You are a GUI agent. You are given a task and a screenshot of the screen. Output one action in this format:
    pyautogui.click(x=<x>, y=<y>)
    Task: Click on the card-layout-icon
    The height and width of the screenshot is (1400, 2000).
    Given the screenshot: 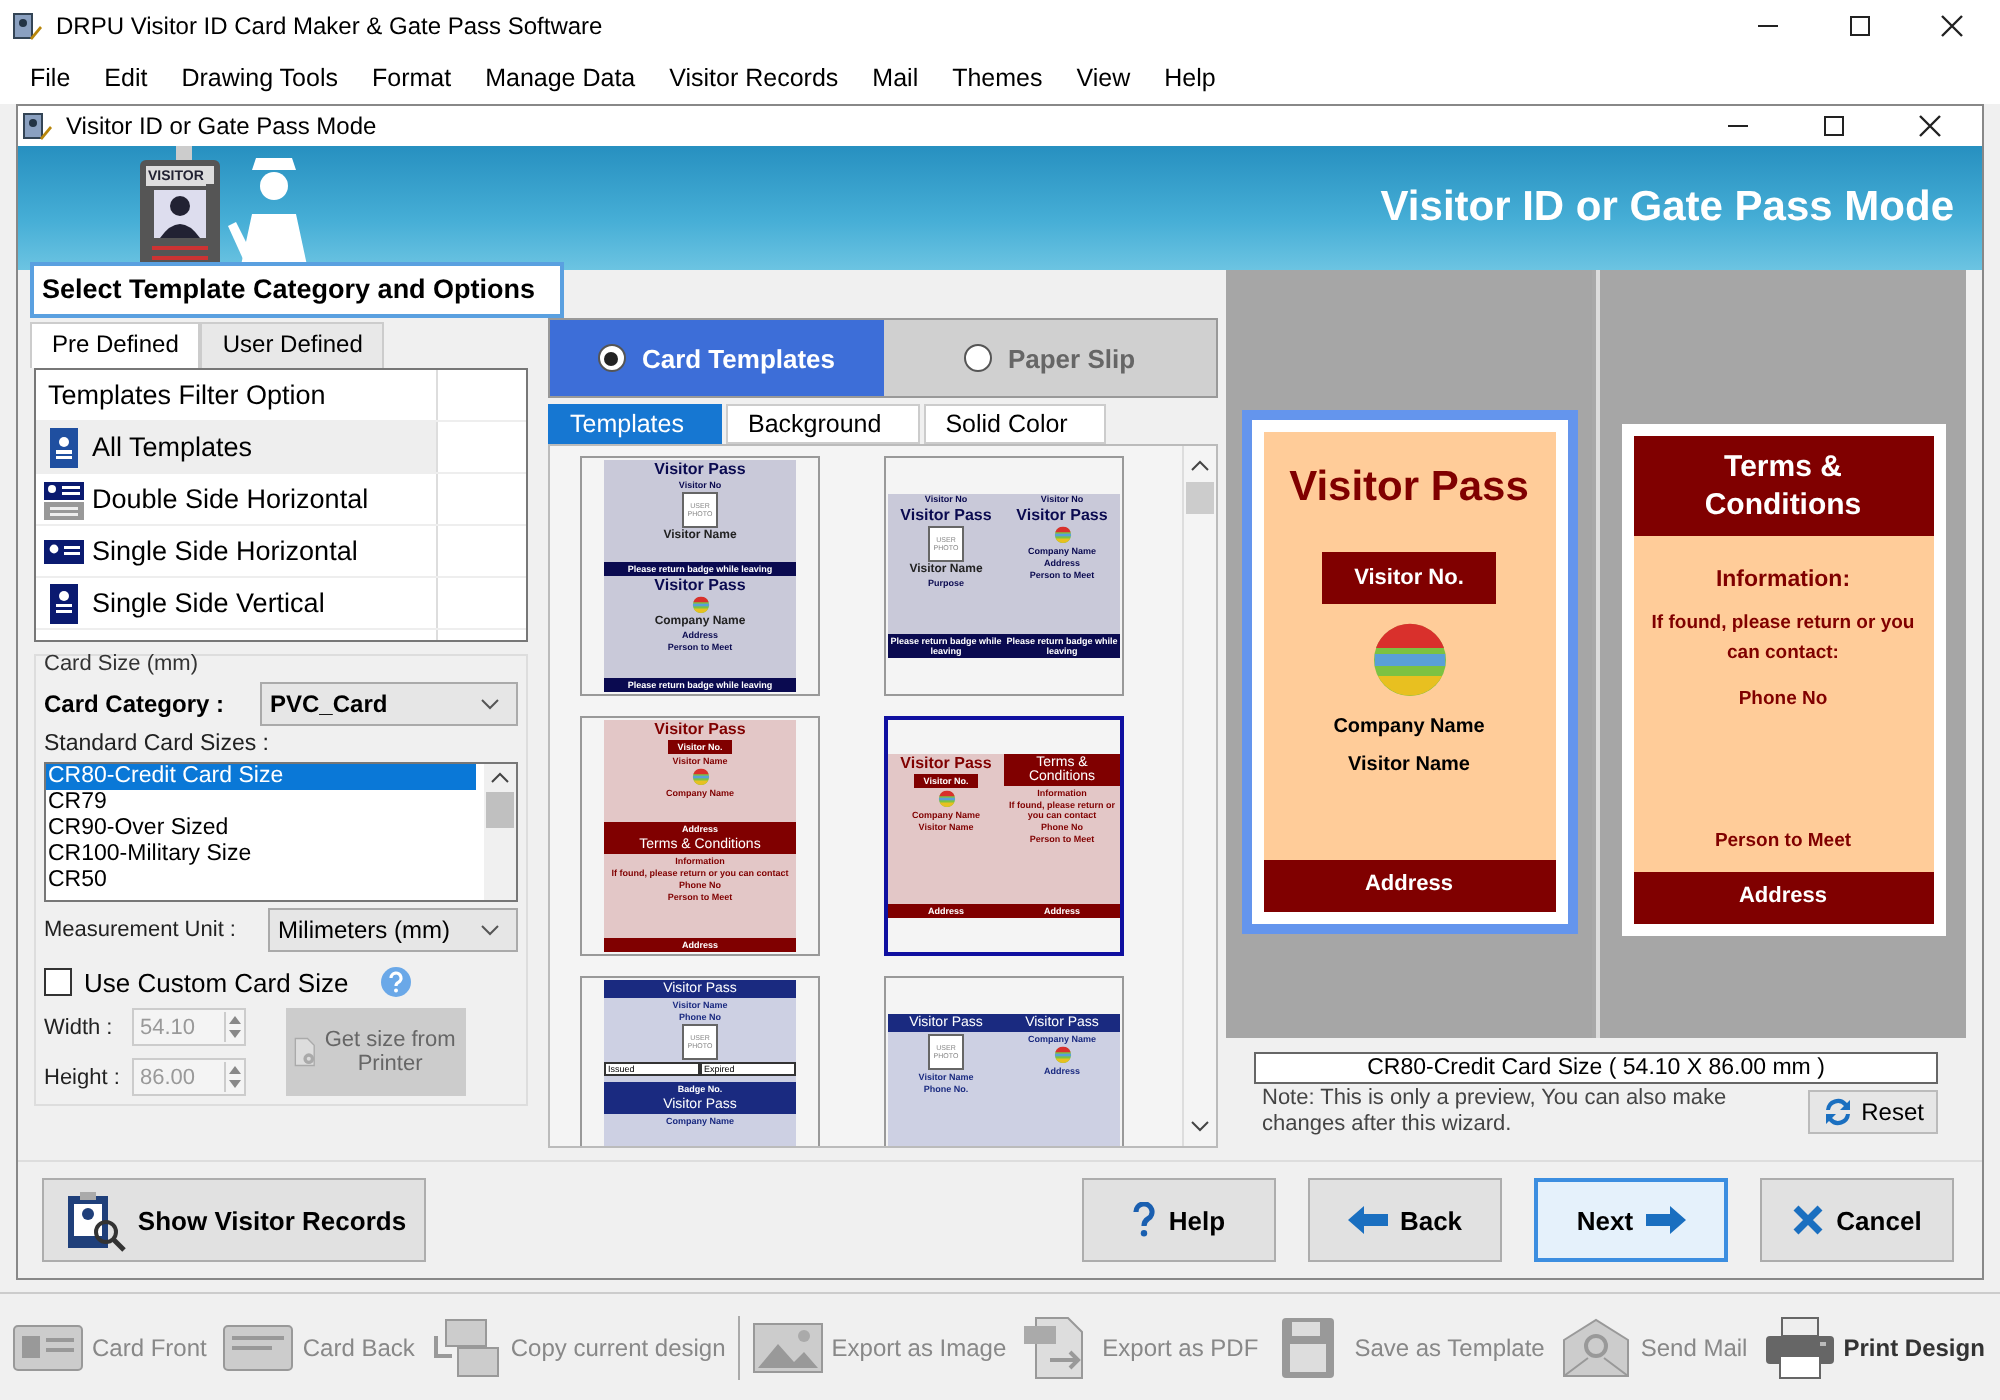 What is the action you would take?
    pyautogui.click(x=64, y=499)
    